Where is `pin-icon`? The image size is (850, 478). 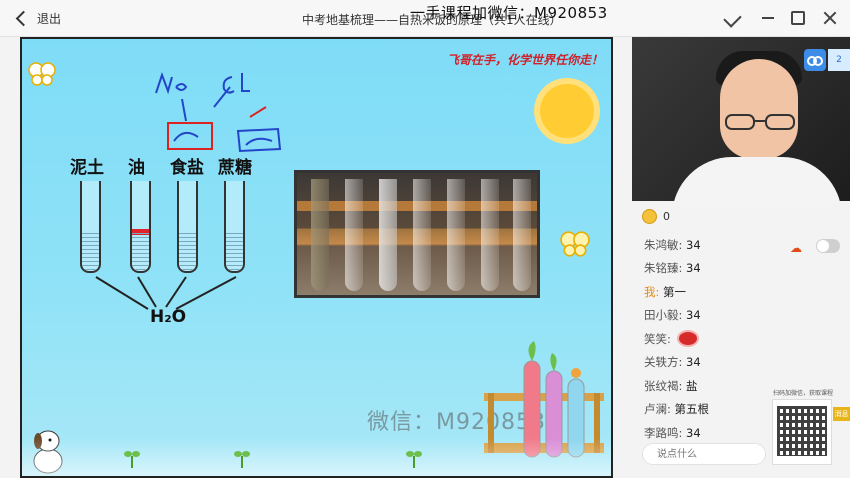 pin-icon is located at coordinates (732, 18).